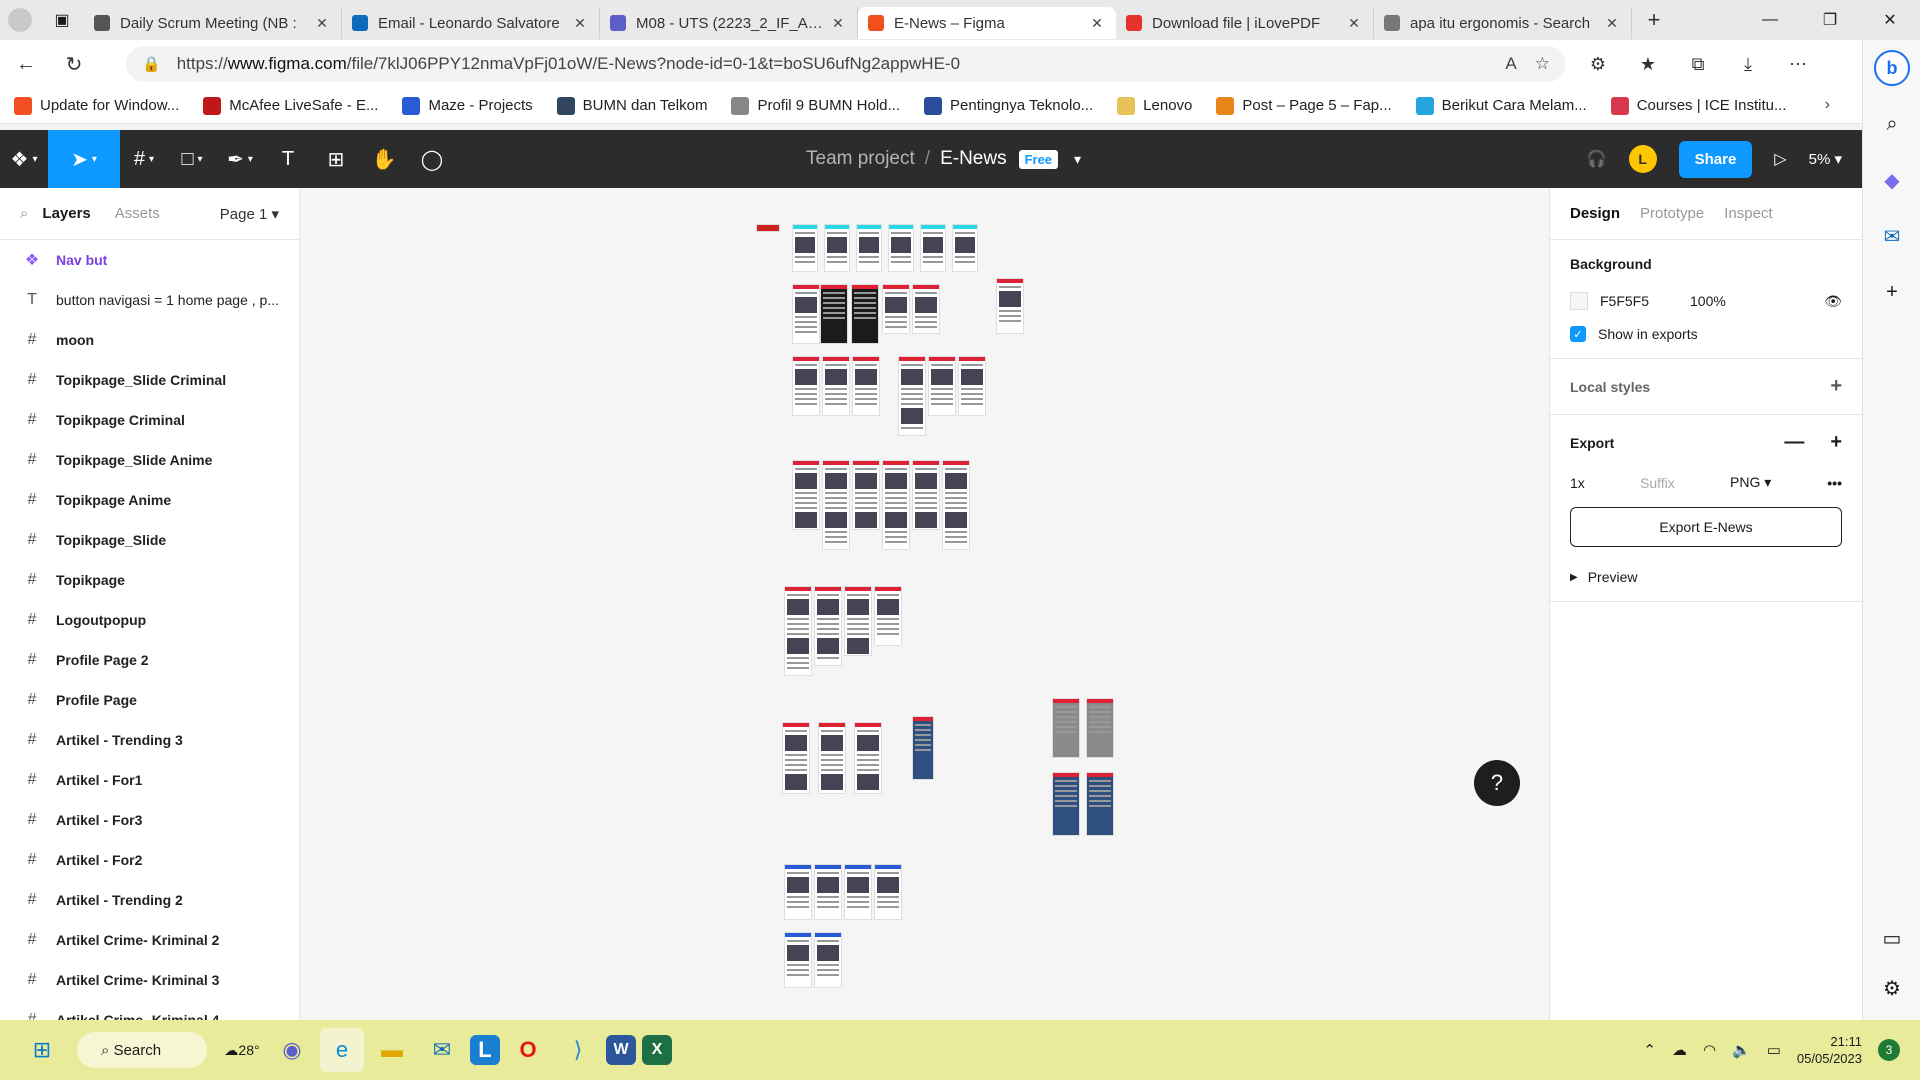  Describe the element at coordinates (149, 460) in the screenshot. I see `layer-item: # Topikpage_Slide Anime` at that location.